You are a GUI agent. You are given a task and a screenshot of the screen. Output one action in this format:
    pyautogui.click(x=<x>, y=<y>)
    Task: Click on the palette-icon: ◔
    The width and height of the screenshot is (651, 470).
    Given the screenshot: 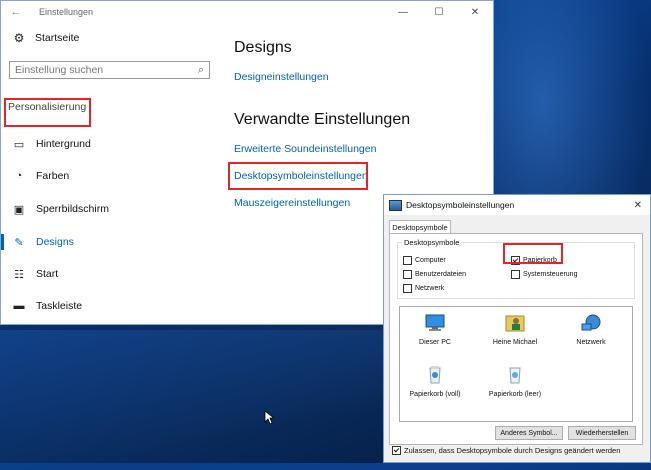 What is the action you would take?
    pyautogui.click(x=19, y=176)
    